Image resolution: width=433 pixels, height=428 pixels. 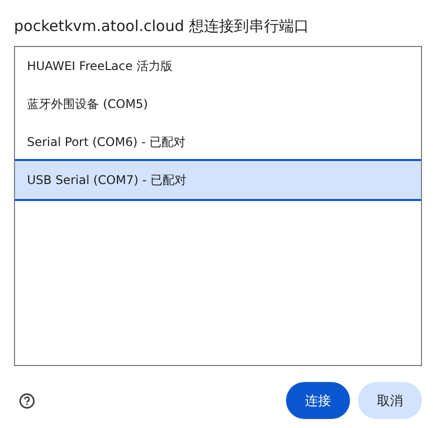 I want to click on help-icon, so click(x=27, y=400).